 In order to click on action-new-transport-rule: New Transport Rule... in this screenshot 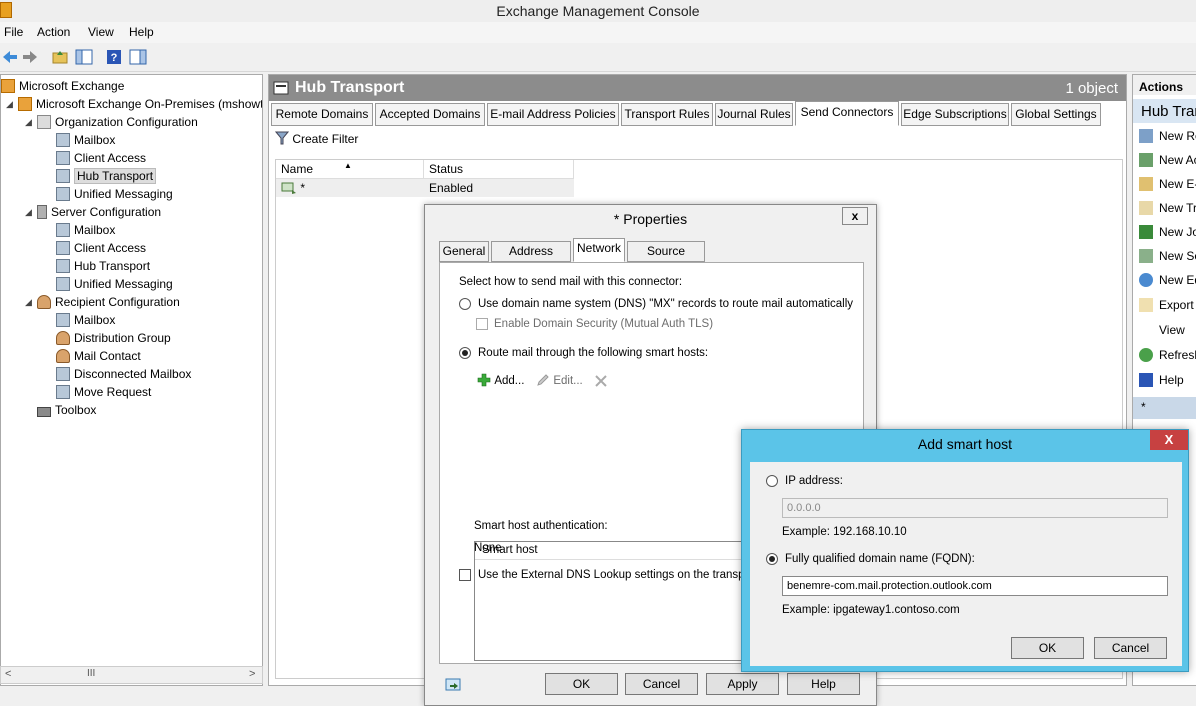, I will do `click(1167, 208)`.